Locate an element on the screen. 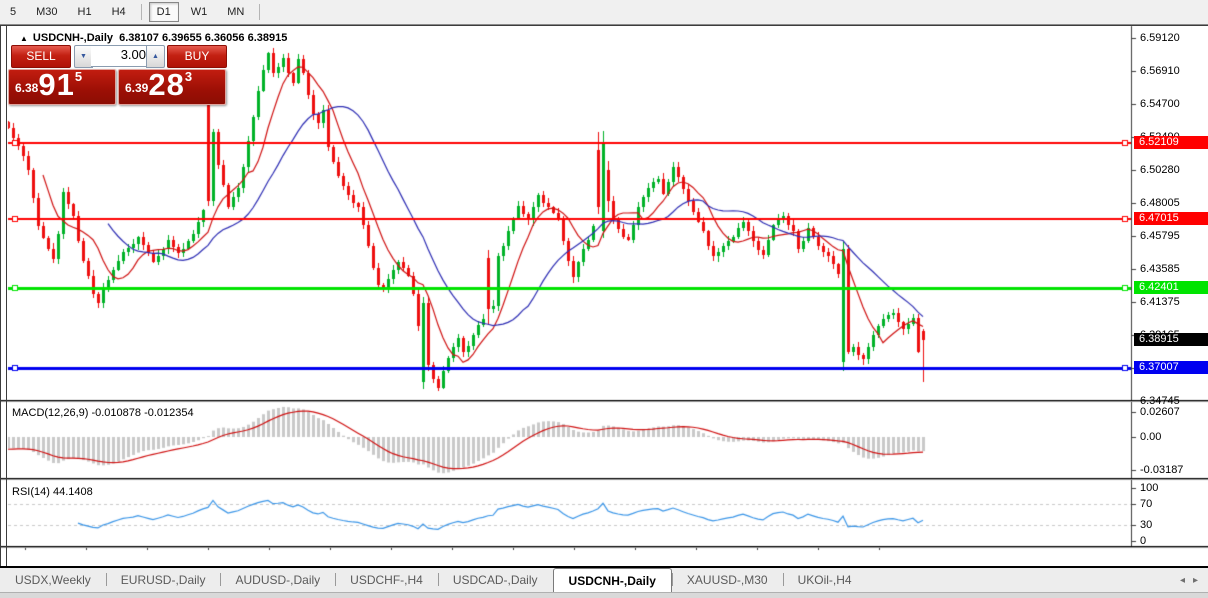 This screenshot has height=598, width=1208. chevron-down-icon: ▼ is located at coordinates (83, 56).